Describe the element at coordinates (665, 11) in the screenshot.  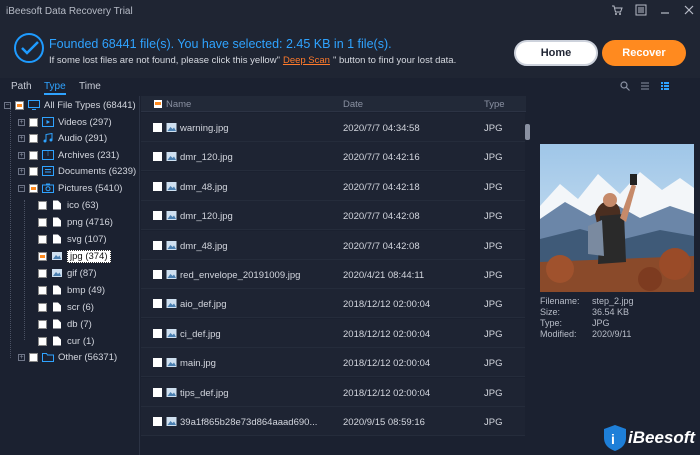
I see `minimize-icon` at that location.